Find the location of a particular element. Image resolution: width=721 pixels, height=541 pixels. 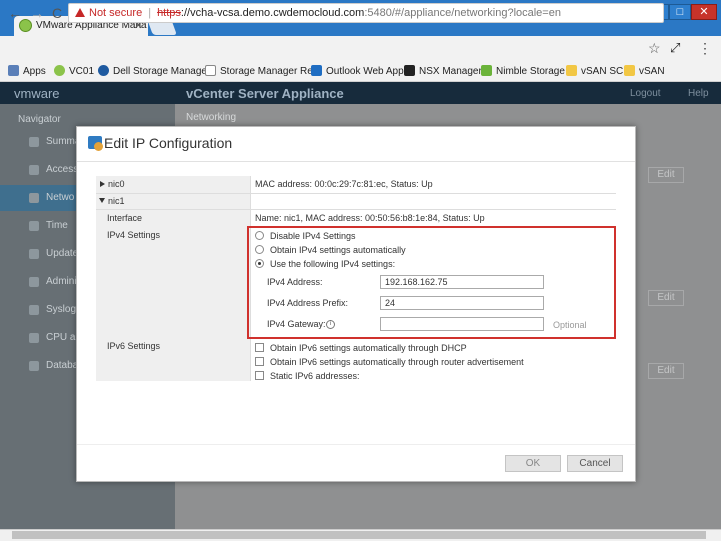

interface-label: Interface is located at coordinates (125, 218).